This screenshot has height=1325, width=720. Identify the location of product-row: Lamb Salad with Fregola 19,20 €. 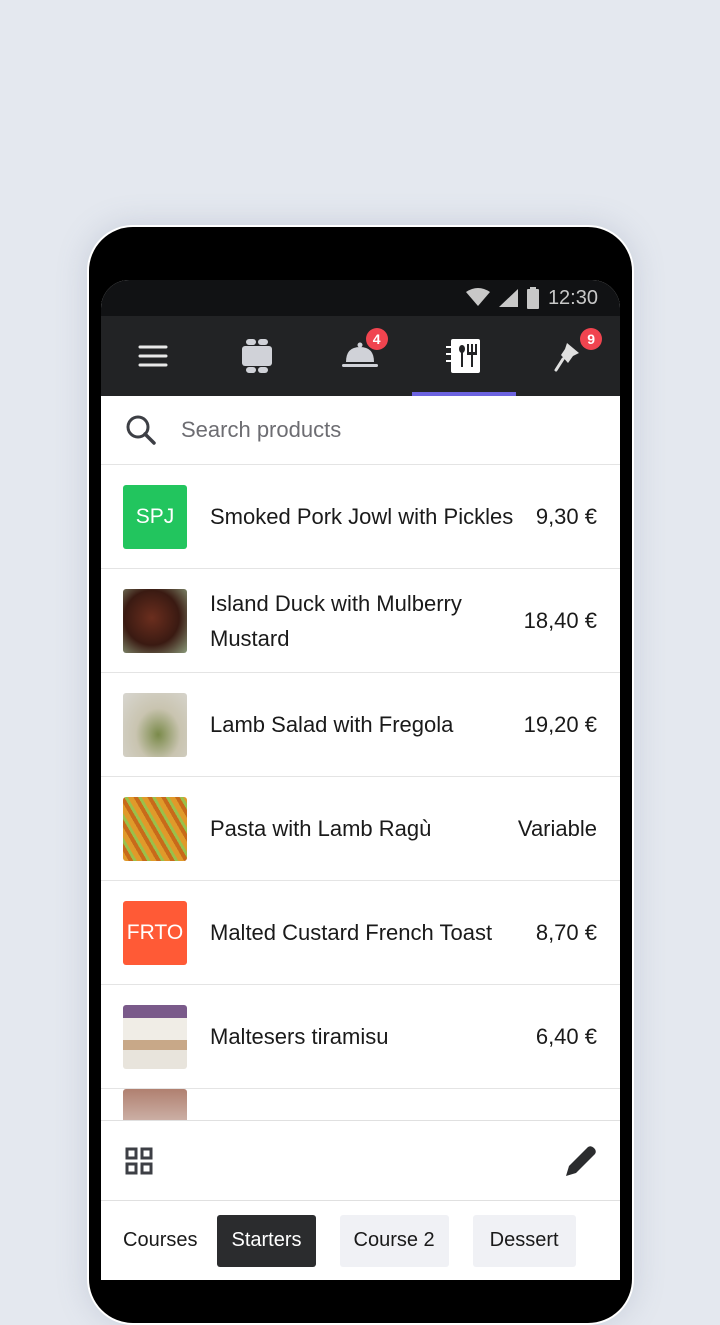
(360, 725).